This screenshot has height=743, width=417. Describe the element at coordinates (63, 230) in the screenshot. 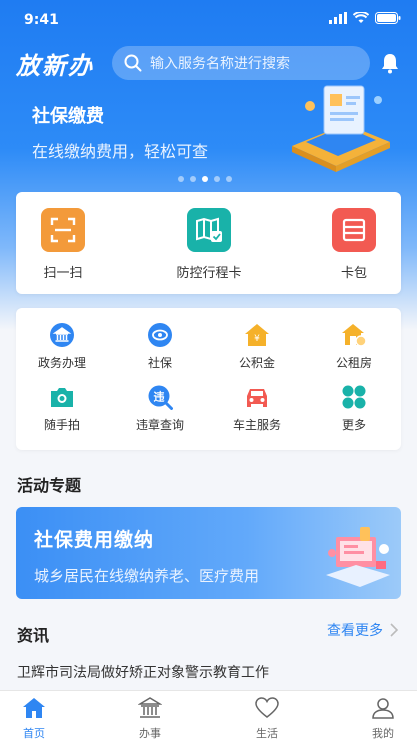

I see `scan-icon` at that location.